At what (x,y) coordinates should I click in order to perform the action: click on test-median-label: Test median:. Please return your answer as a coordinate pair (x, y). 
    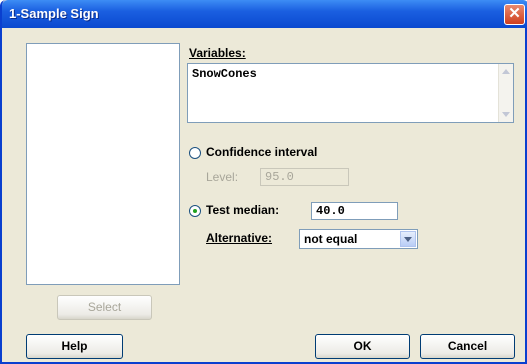
    Looking at the image, I should click on (243, 210).